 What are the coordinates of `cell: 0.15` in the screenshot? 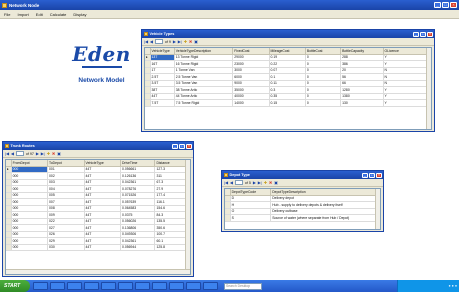 It's located at (287, 103).